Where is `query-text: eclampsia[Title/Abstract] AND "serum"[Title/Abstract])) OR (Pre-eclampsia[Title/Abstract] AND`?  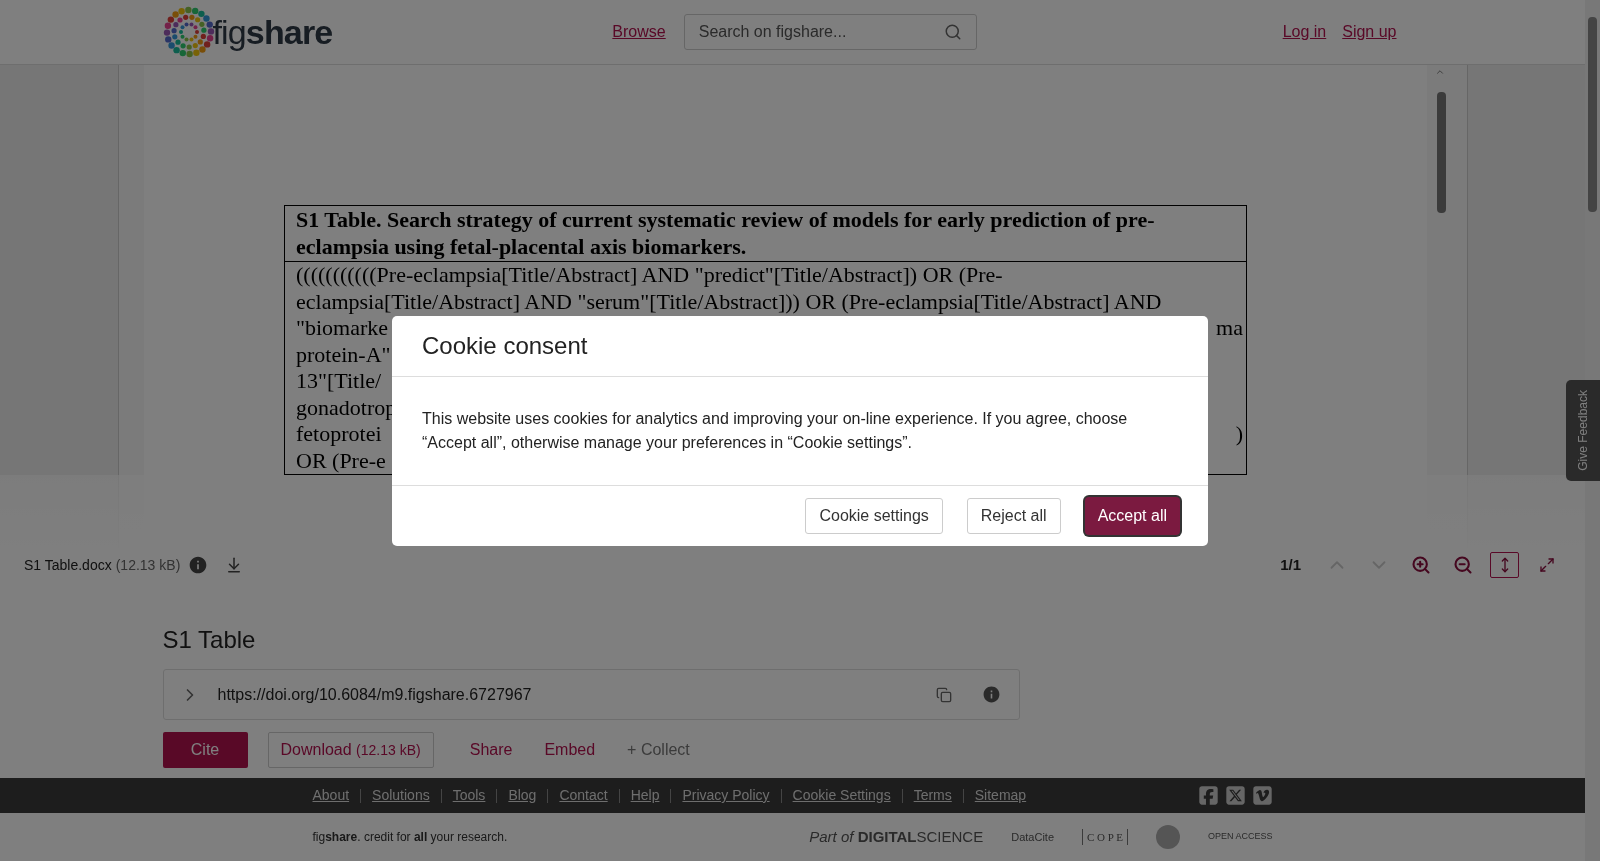 query-text: eclampsia[Title/Abstract] AND "serum"[Title/Abstract])) OR (Pre-eclampsia[Title/Abstract] AND is located at coordinates (729, 301).